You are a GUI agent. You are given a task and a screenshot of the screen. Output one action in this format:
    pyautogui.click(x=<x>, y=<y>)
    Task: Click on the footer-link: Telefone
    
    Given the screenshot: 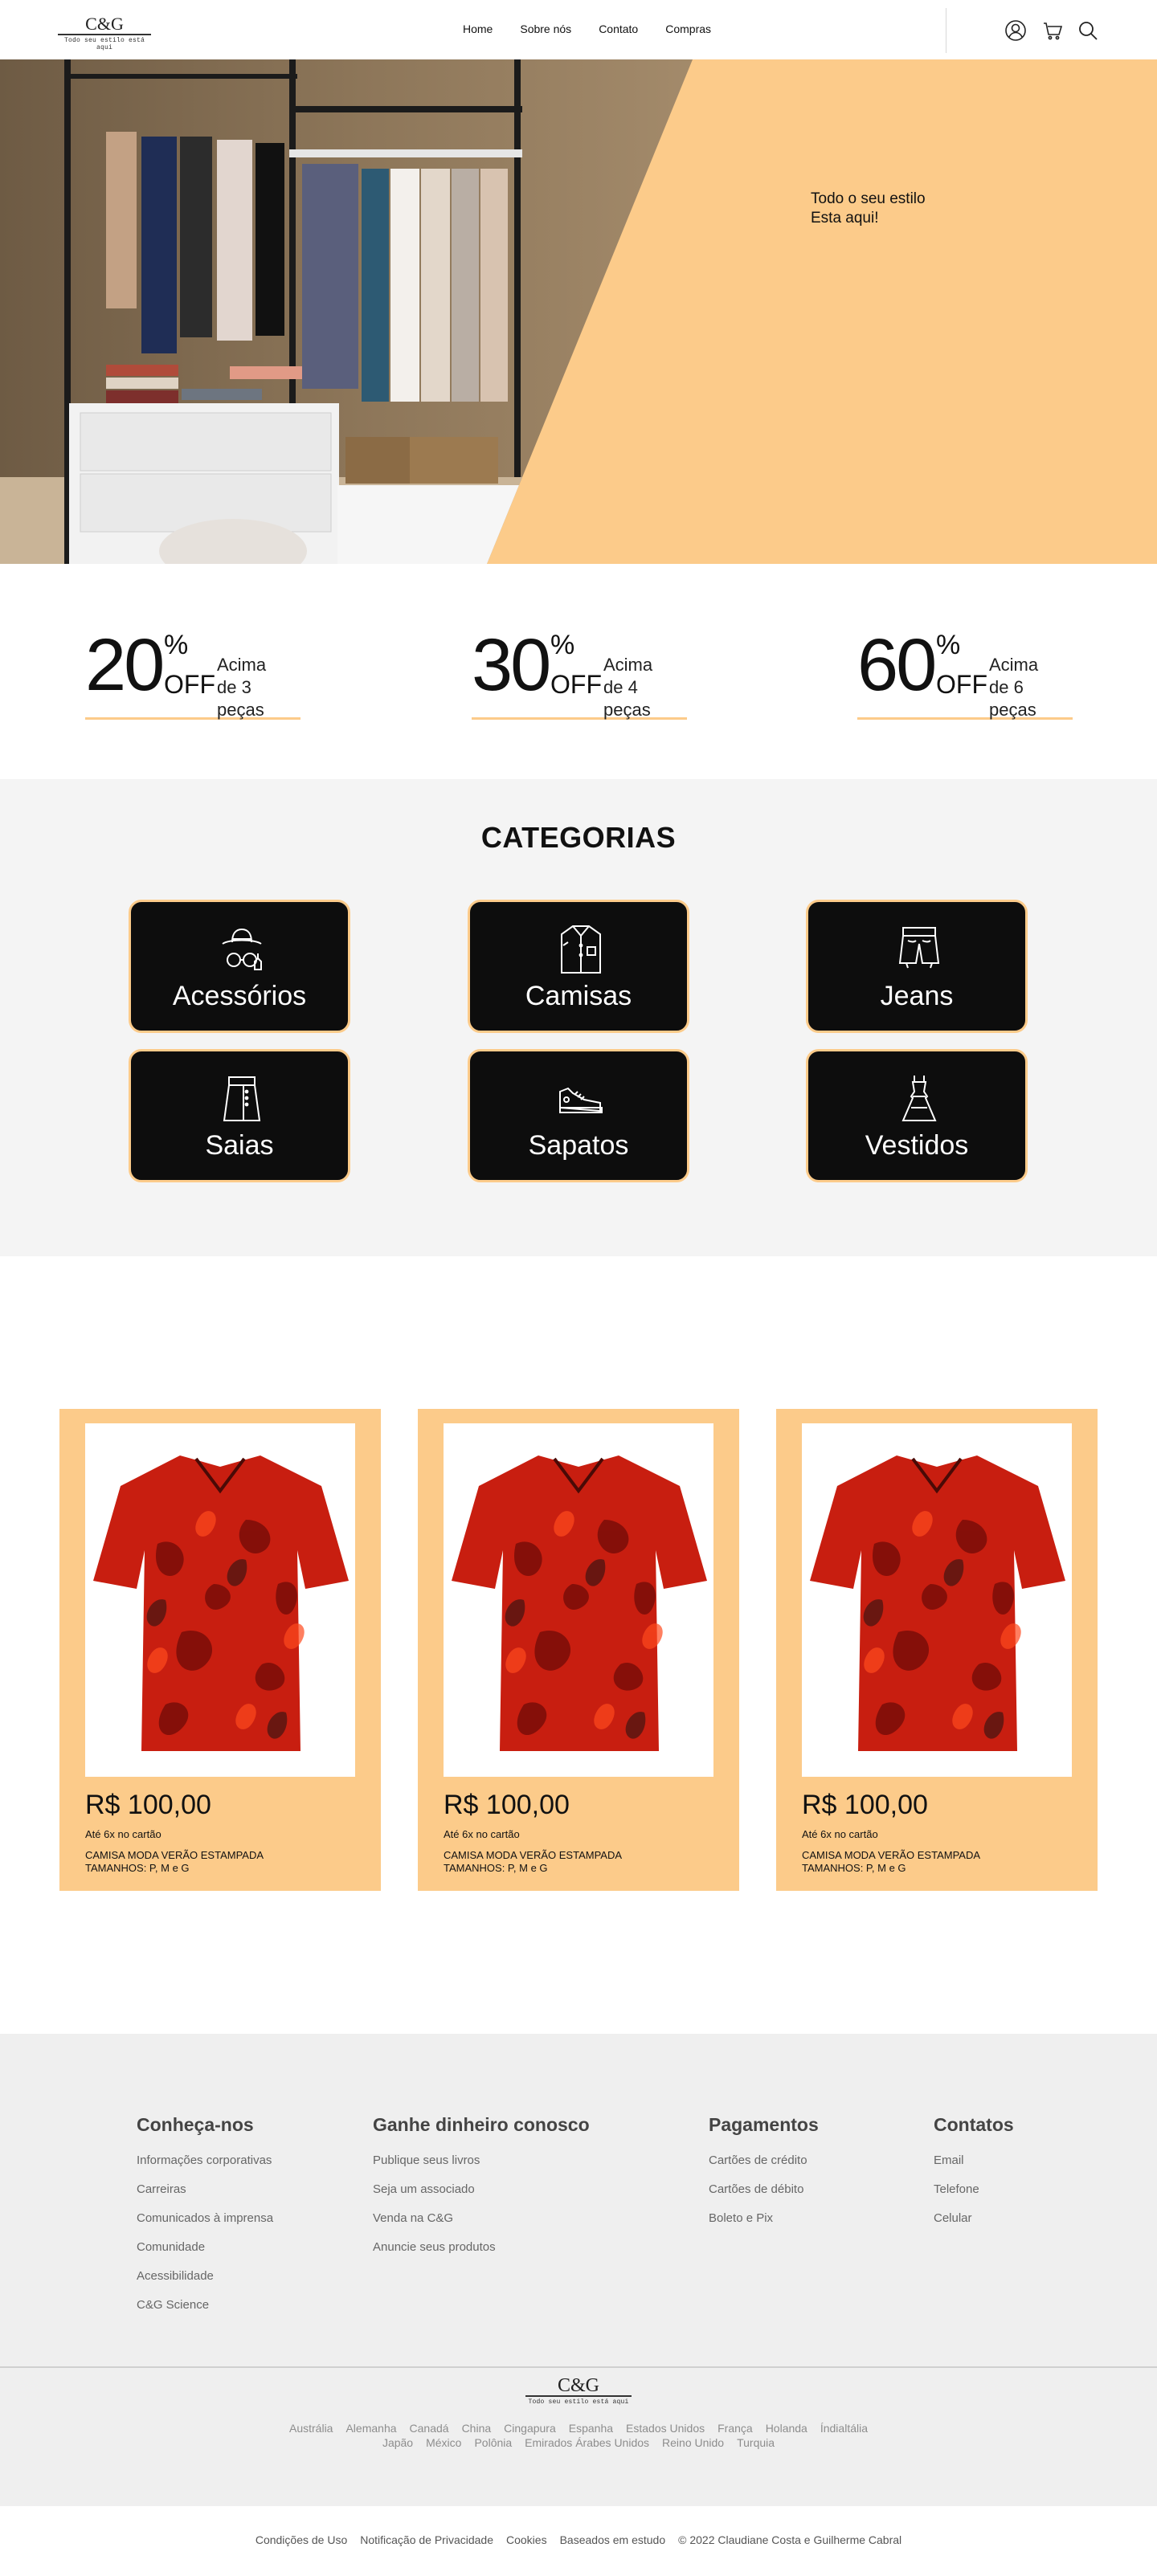 What is the action you would take?
    pyautogui.click(x=1006, y=2189)
    